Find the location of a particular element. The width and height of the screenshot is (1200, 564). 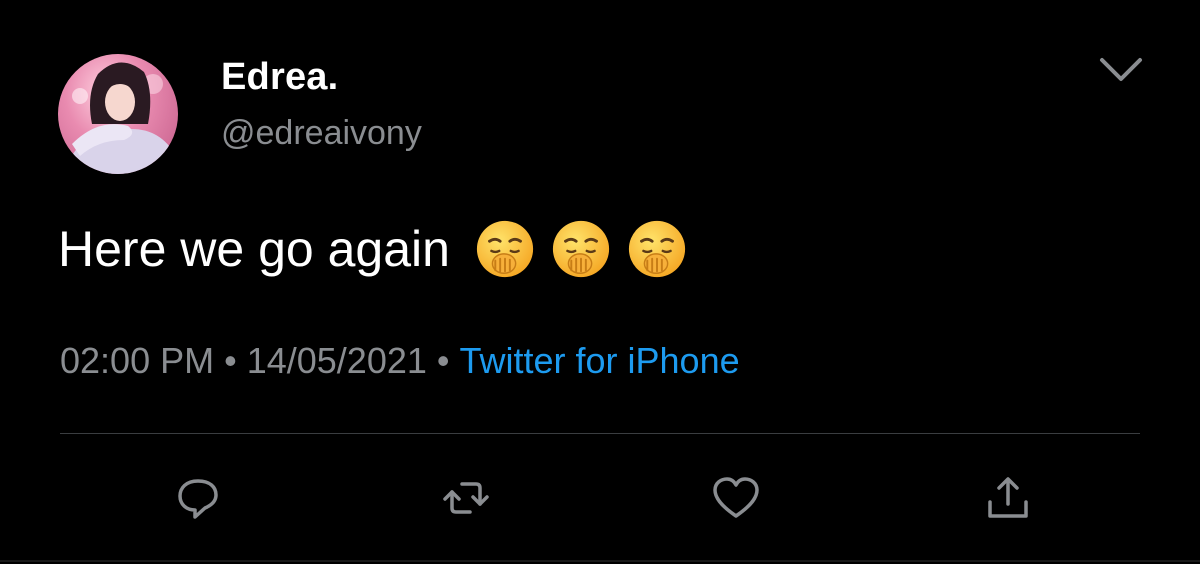

chevron-down-icon is located at coordinates (1121, 69).